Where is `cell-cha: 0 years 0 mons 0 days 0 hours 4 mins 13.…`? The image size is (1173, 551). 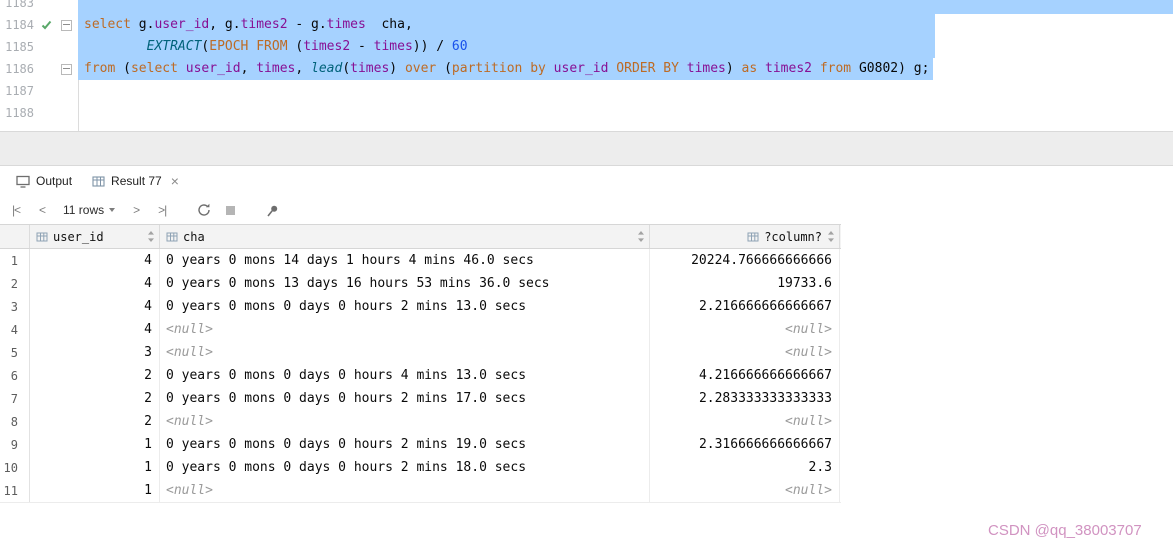
cell-cha: 0 years 0 mons 0 days 0 hours 4 mins 13.… is located at coordinates (405, 375).